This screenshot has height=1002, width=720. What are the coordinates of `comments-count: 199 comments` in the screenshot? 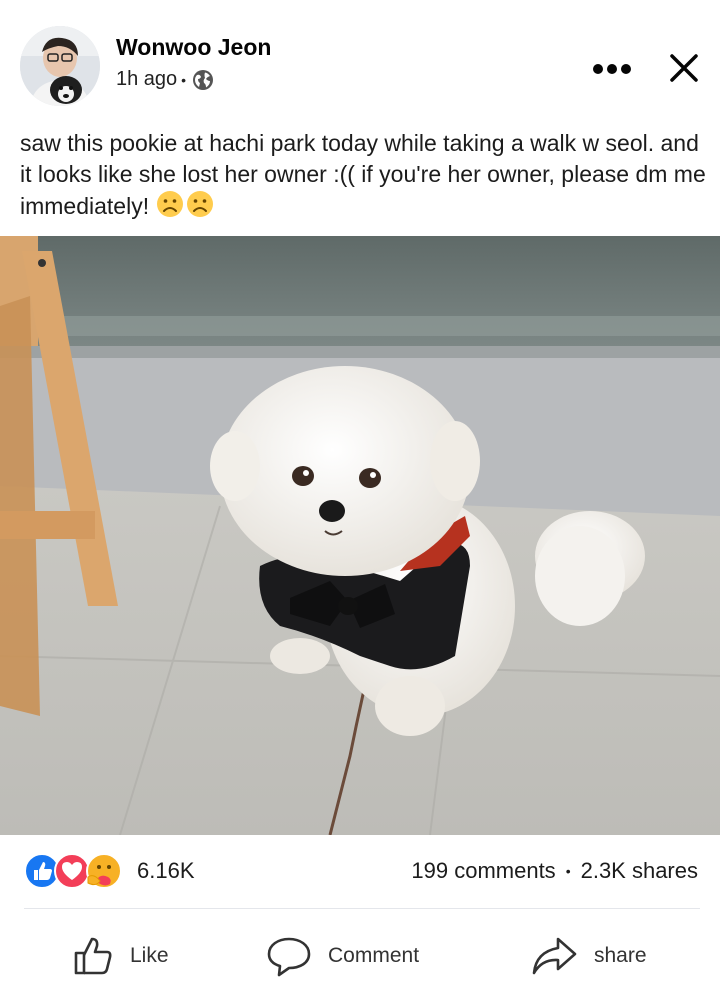 It's located at (483, 871).